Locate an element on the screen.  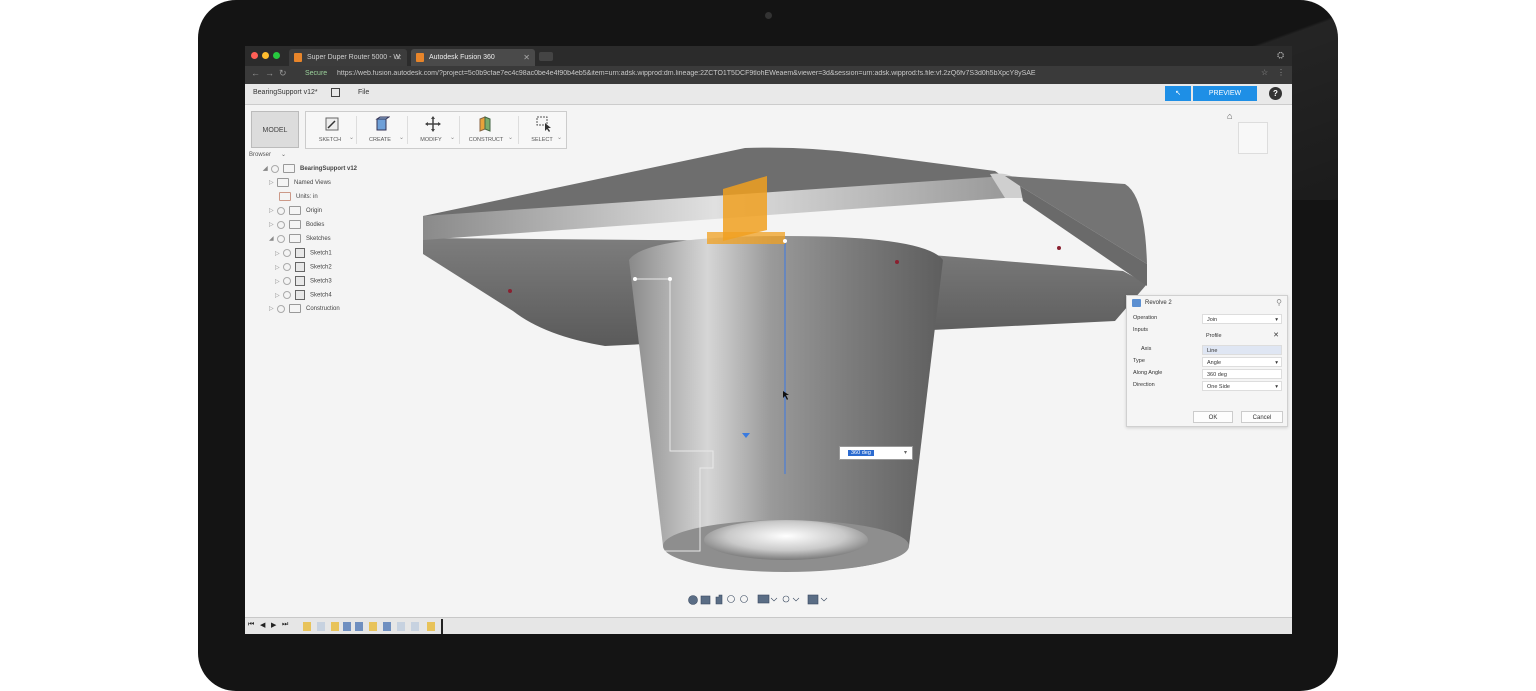
pan-icon is located at coordinates (719, 599).